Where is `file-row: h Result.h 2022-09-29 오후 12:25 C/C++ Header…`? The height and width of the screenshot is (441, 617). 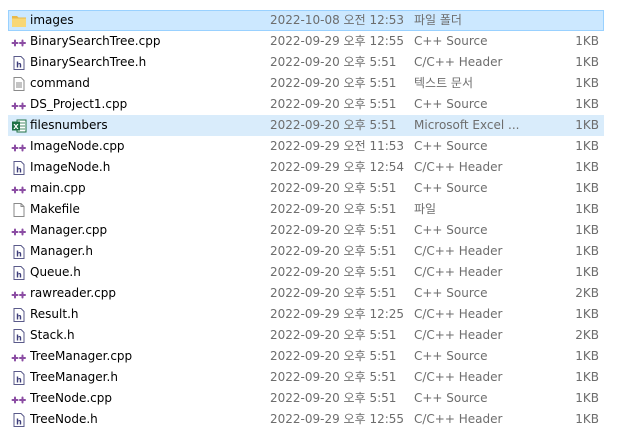 file-row: h Result.h 2022-09-29 오후 12:25 C/C++ Header… is located at coordinates (306, 314).